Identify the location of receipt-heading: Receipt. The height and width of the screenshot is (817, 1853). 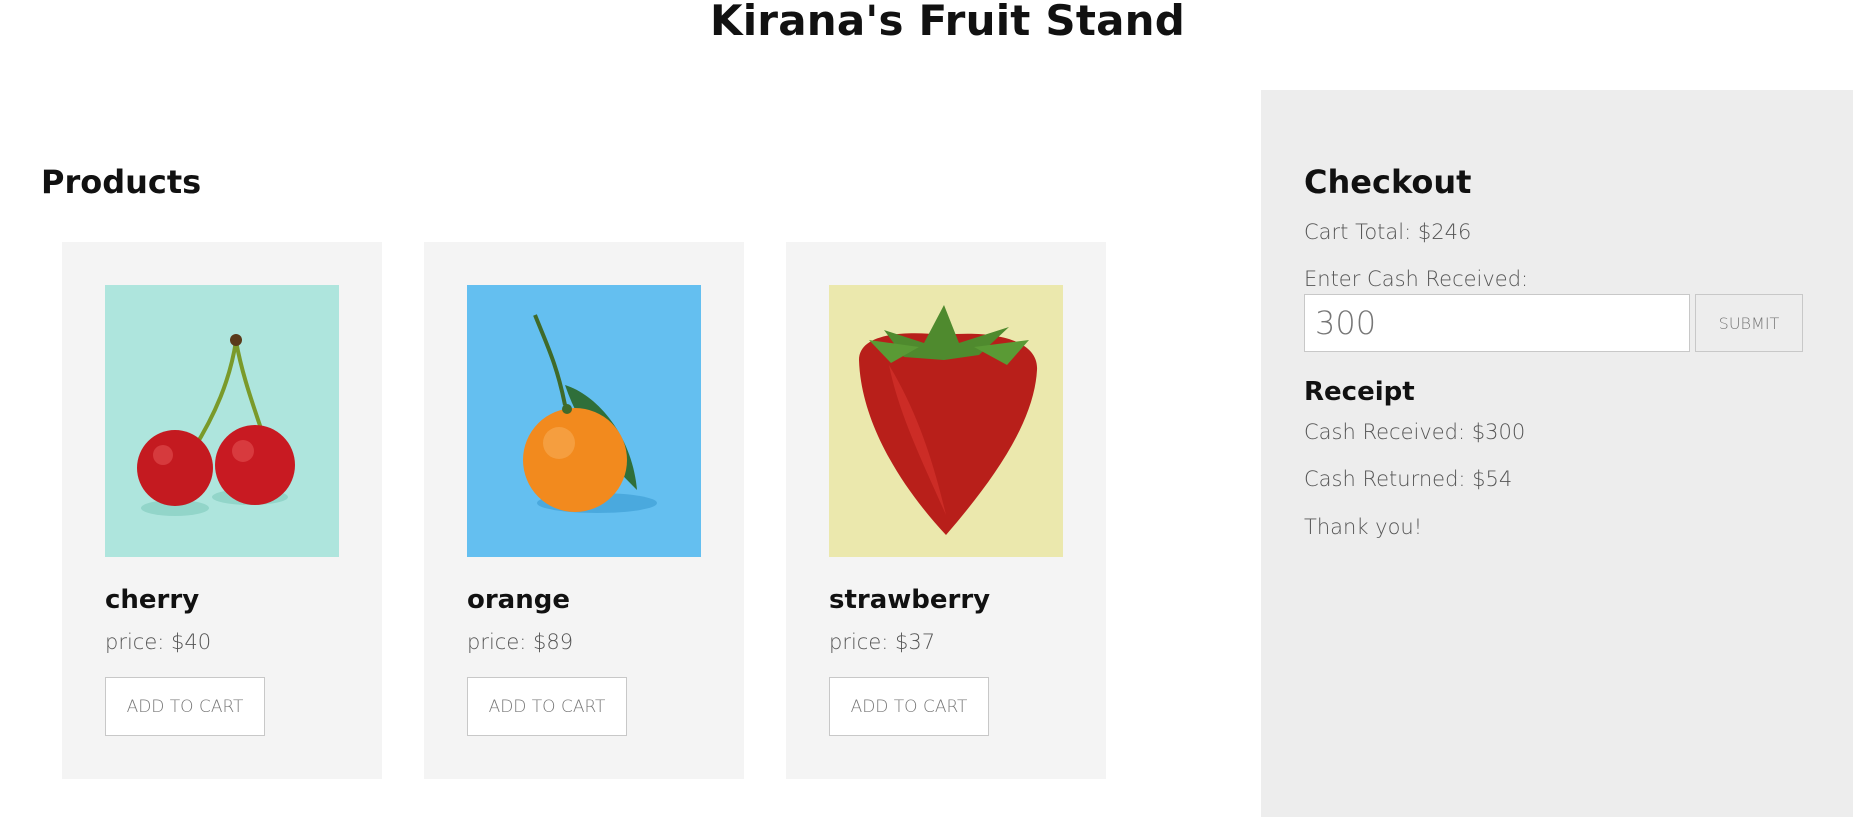
(1359, 392).